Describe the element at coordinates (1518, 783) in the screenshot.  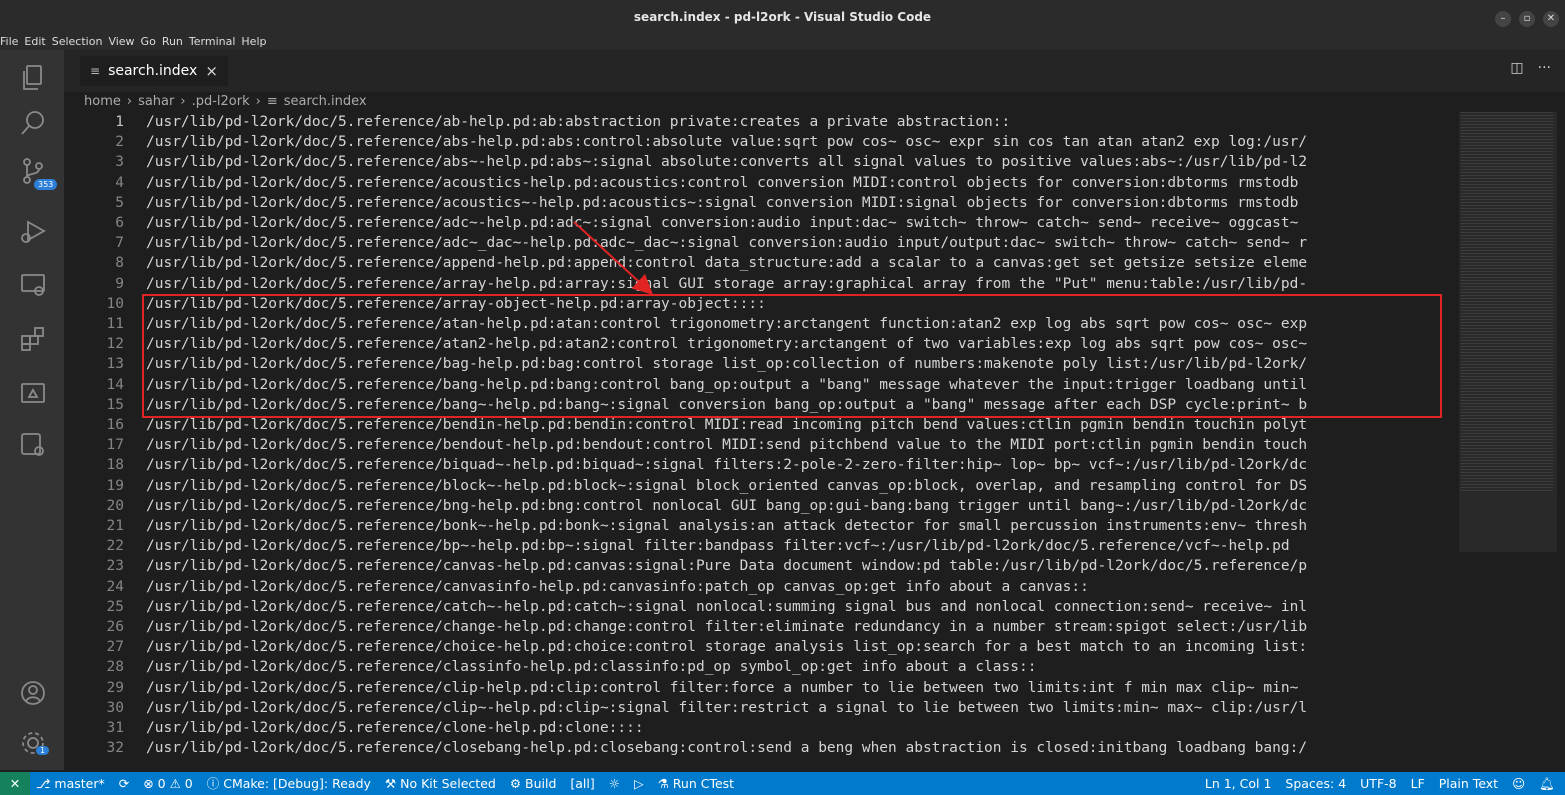
I see `feedback-icon: ☺` at that location.